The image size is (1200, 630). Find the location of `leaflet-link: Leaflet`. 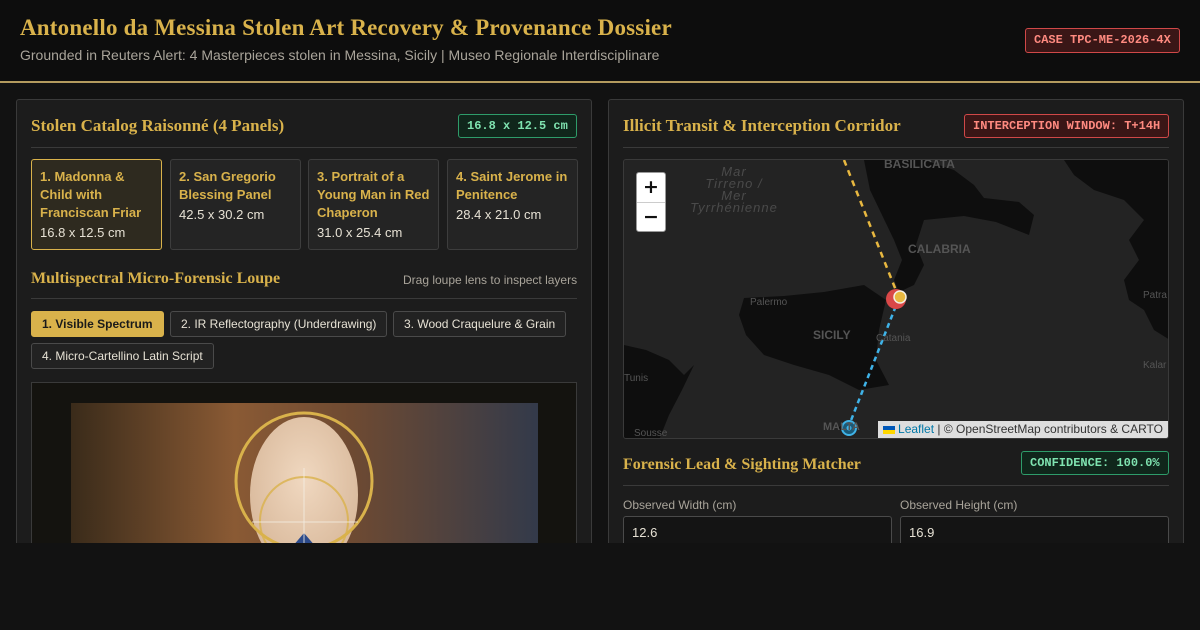

leaflet-link: Leaflet is located at coordinates (916, 429).